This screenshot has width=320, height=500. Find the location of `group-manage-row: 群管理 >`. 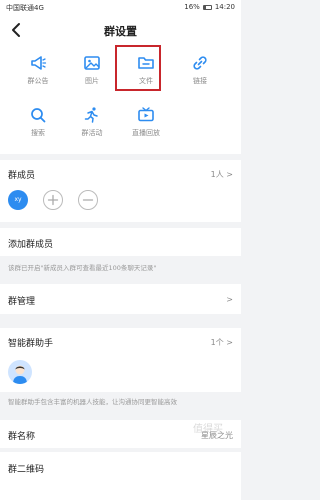

group-manage-row: 群管理 > is located at coordinates (120, 299).